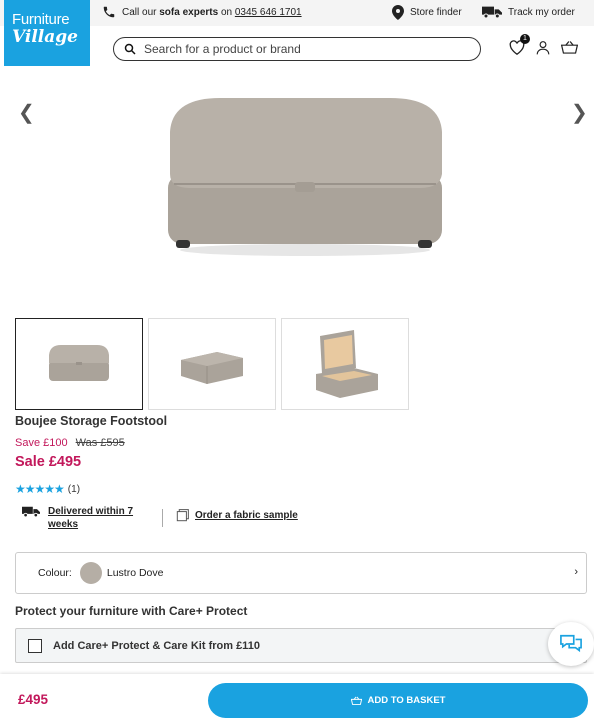 This screenshot has height=727, width=594. I want to click on care-protect-option: Add Care+ Protect & Care Kit from £110, so click(301, 645).